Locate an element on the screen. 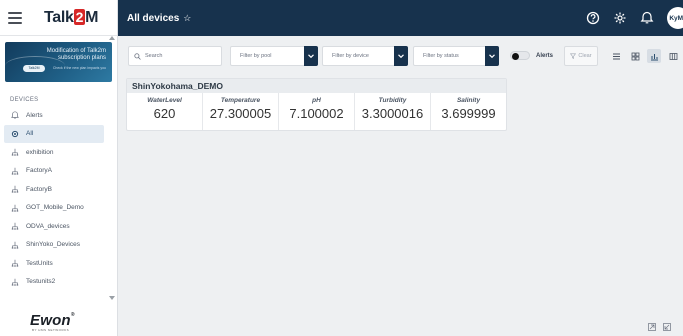 This screenshot has height=336, width=683. sidebar-scroll-up-icon is located at coordinates (112, 38).